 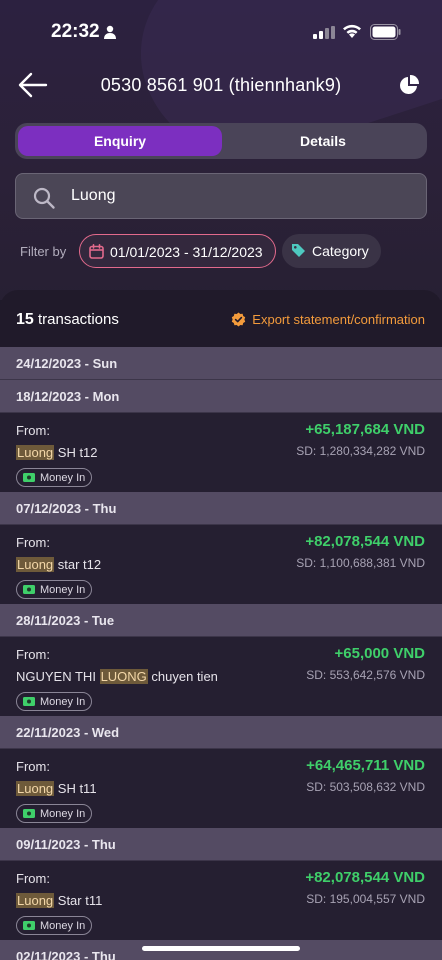 What do you see at coordinates (338, 319) in the screenshot?
I see `export-label: Export statement/confirmation` at bounding box center [338, 319].